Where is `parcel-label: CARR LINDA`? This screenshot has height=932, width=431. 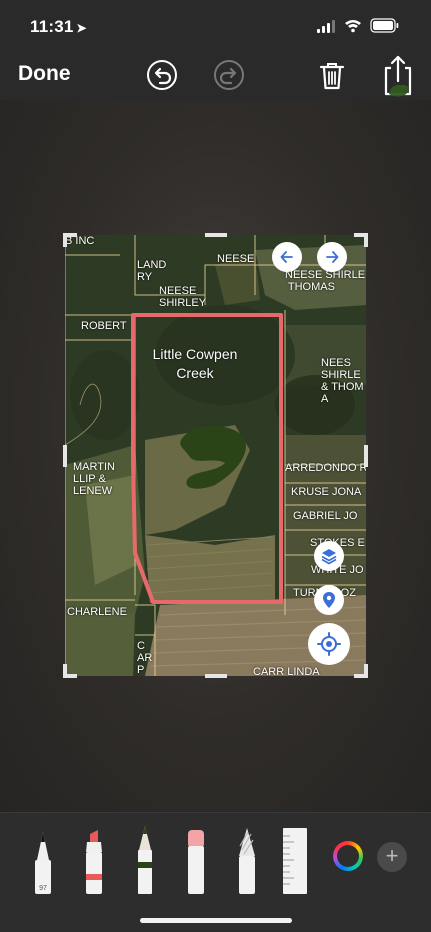 parcel-label: CARR LINDA is located at coordinates (286, 671).